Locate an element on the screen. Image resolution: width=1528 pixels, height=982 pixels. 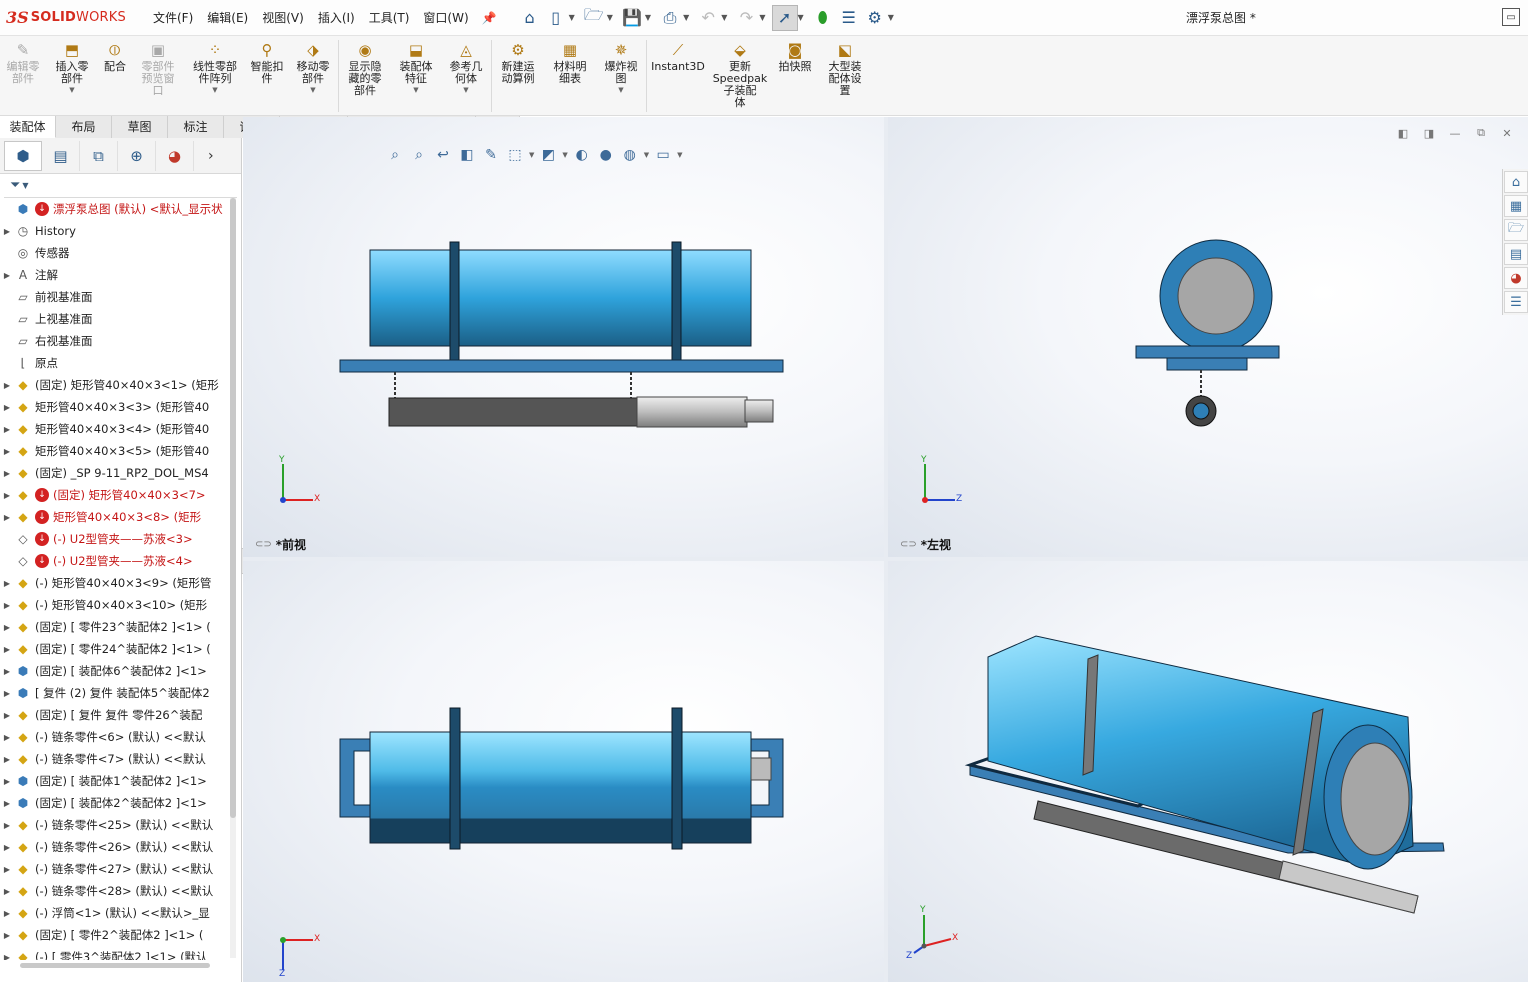
select-dropdown-icon: ▼ is located at coordinates (801, 17).